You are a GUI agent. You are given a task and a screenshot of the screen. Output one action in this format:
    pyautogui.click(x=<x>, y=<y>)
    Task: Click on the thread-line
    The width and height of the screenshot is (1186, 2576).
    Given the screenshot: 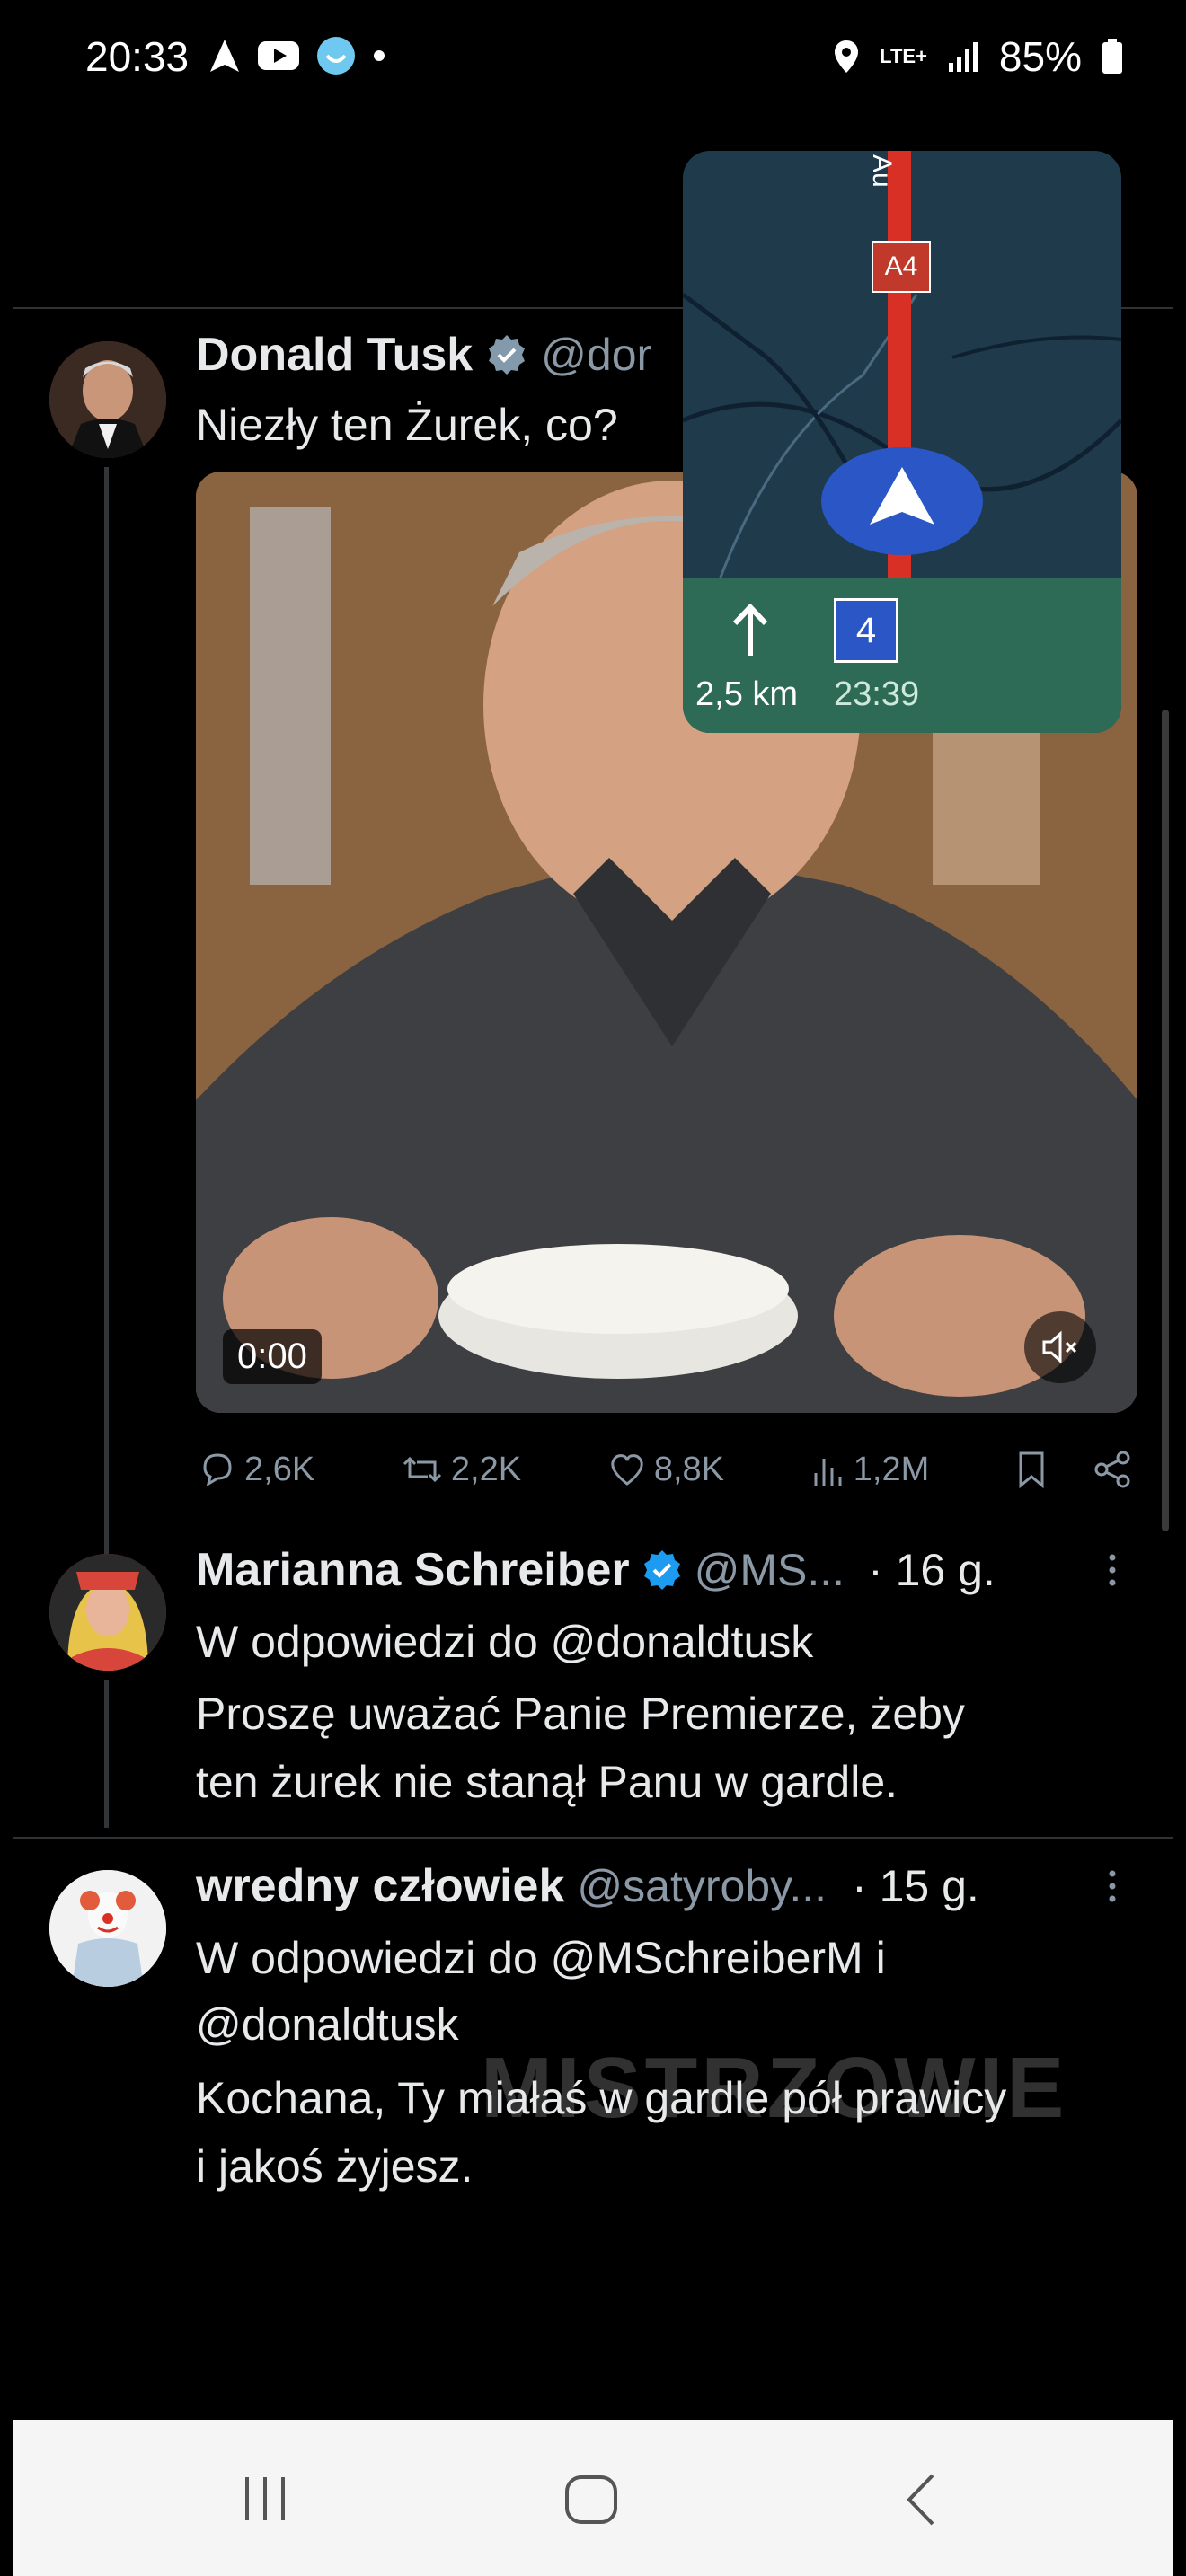 What is the action you would take?
    pyautogui.click(x=106, y=1010)
    